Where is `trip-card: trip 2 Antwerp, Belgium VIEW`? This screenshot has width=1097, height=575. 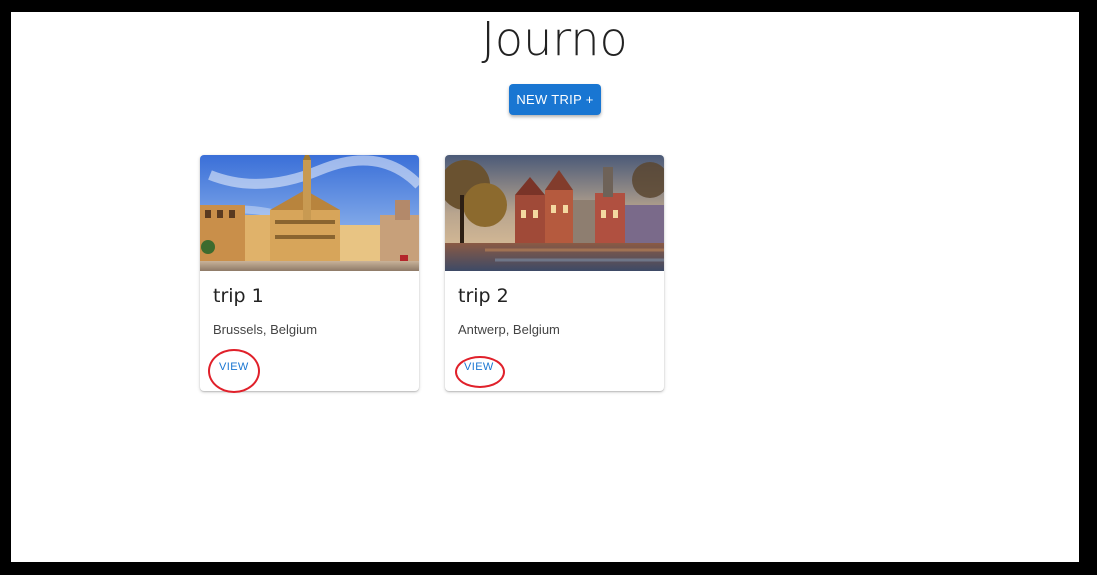 trip-card: trip 2 Antwerp, Belgium VIEW is located at coordinates (554, 273).